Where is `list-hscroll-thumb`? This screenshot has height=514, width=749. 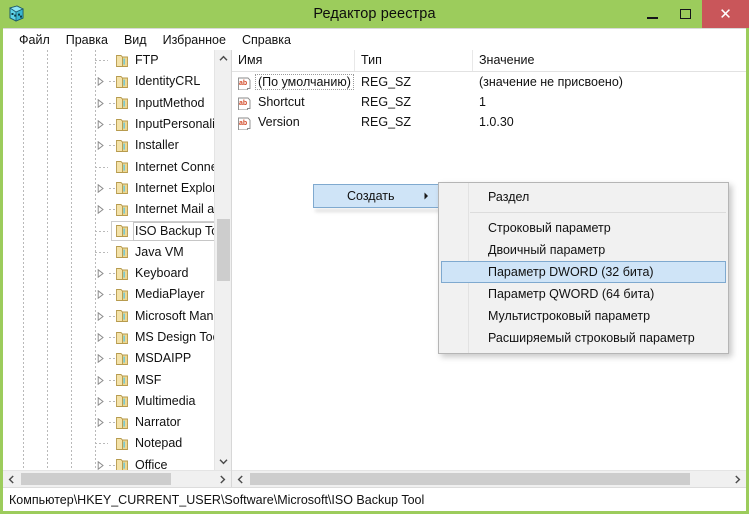
list-hscroll-thumb is located at coordinates (470, 479).